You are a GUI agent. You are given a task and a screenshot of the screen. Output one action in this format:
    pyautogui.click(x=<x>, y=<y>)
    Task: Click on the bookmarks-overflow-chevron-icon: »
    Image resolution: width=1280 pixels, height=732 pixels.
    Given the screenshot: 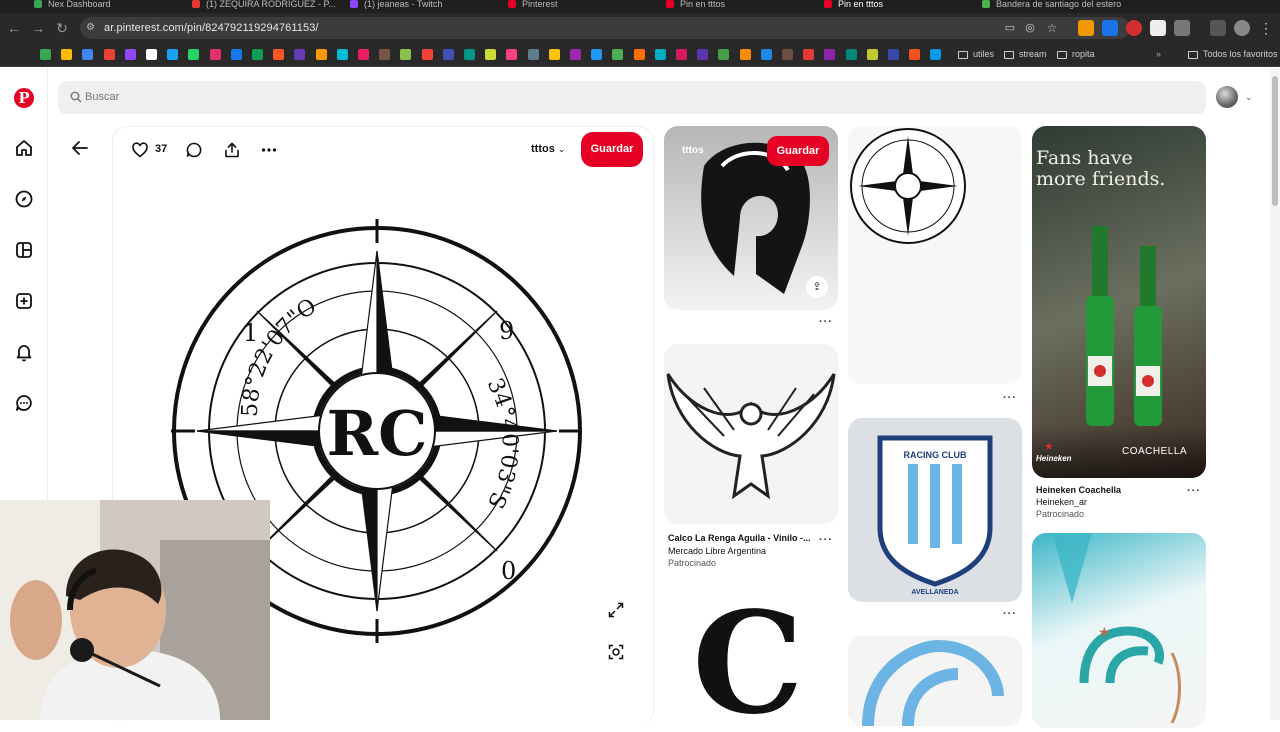 What is the action you would take?
    pyautogui.click(x=1158, y=54)
    